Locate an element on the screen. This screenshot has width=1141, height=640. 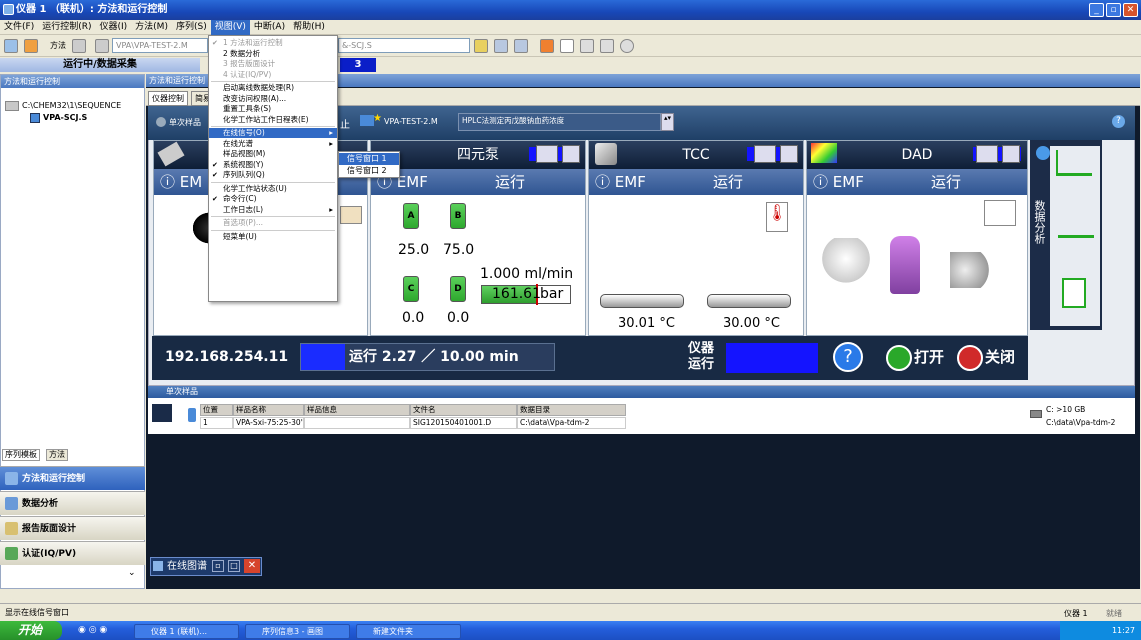
open-button: 打开 is located at coordinates (920, 357).